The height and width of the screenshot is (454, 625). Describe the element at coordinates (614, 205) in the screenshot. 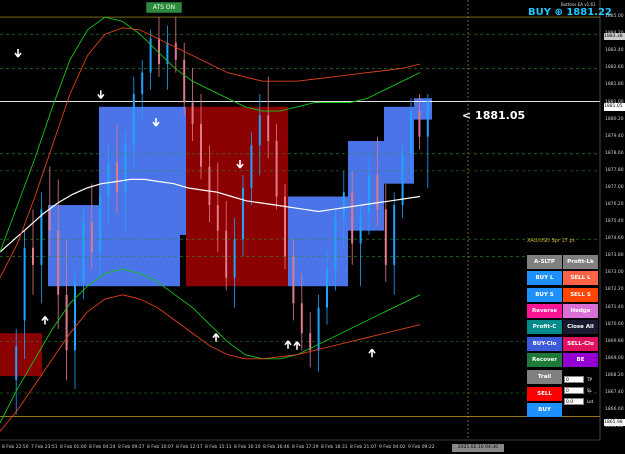

I see `price-tick-label: 1876.20` at that location.